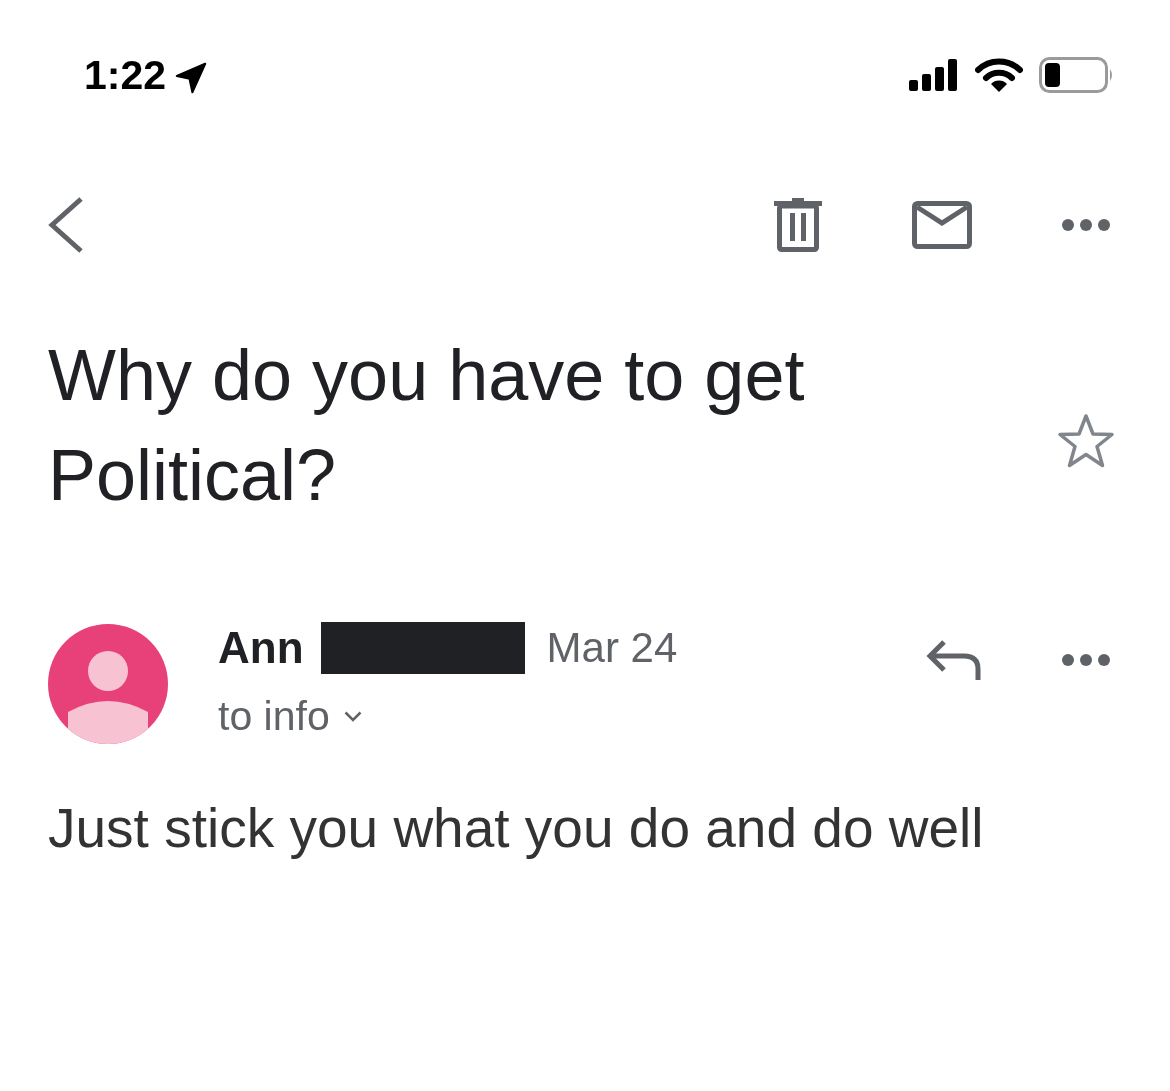  What do you see at coordinates (65, 225) in the screenshot?
I see `back-chevron-icon` at bounding box center [65, 225].